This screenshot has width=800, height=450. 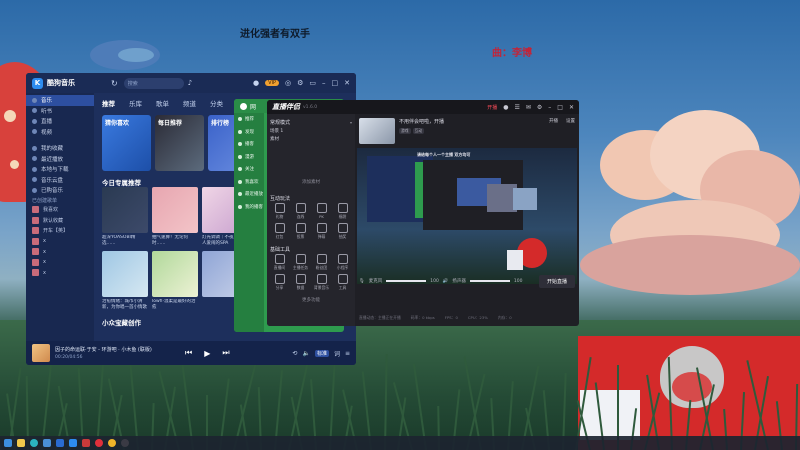 What do you see at coordinates (47, 443) in the screenshot?
I see `store-icon` at bounding box center [47, 443].